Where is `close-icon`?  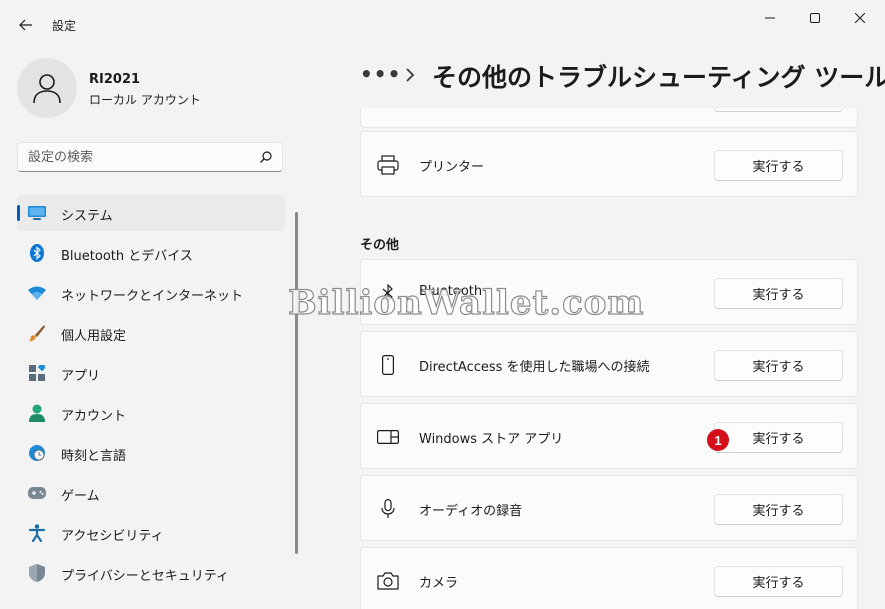 close-icon is located at coordinates (860, 18).